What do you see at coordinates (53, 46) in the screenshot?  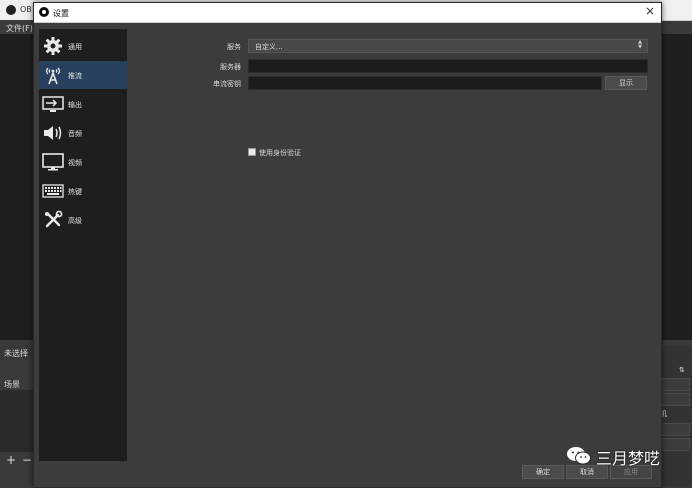 I see `gear-icon` at bounding box center [53, 46].